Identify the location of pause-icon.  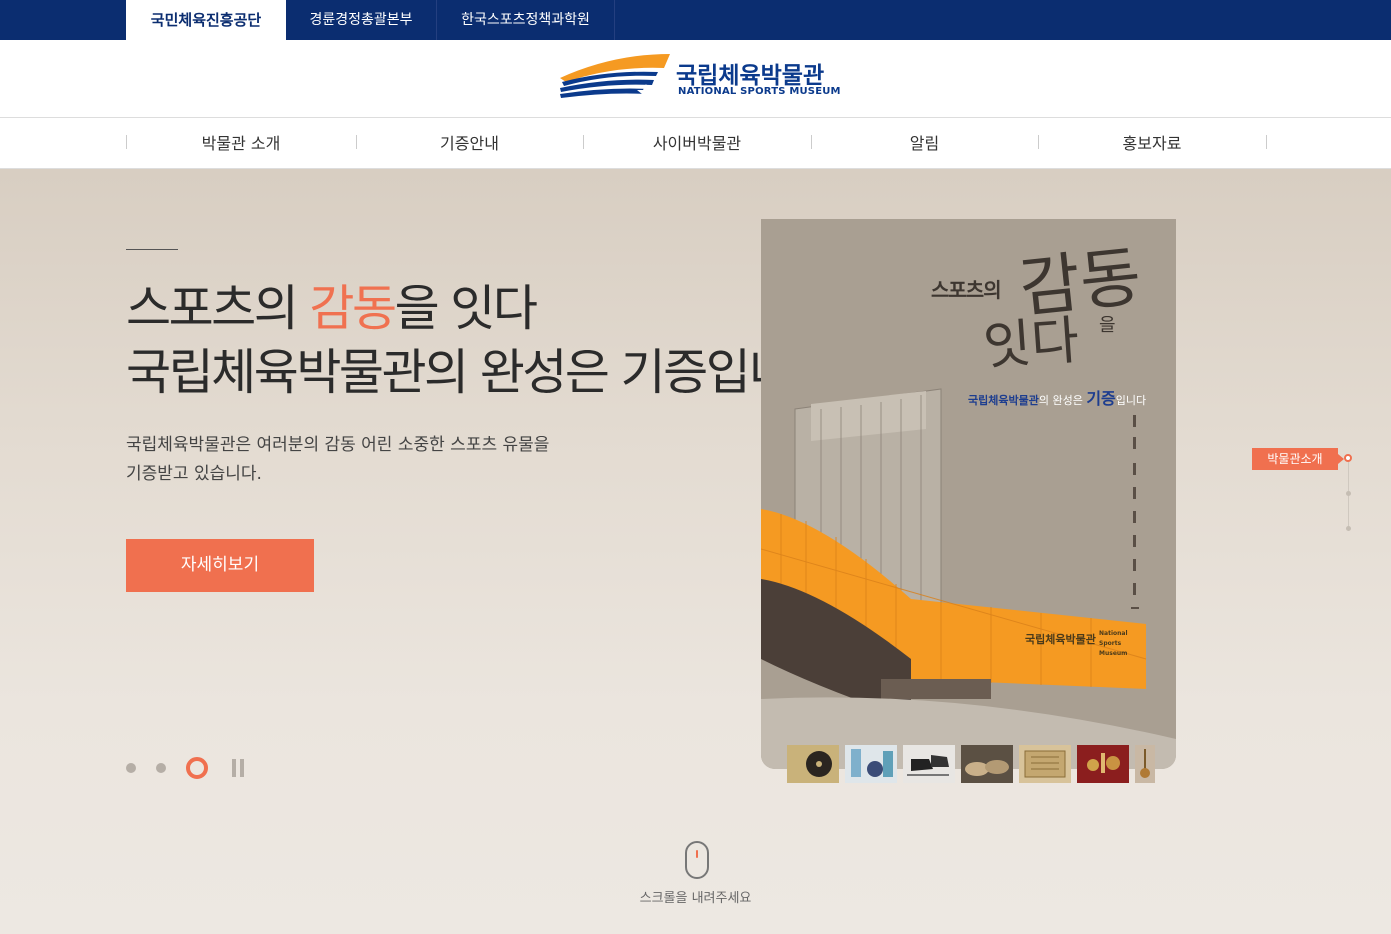
(238, 768).